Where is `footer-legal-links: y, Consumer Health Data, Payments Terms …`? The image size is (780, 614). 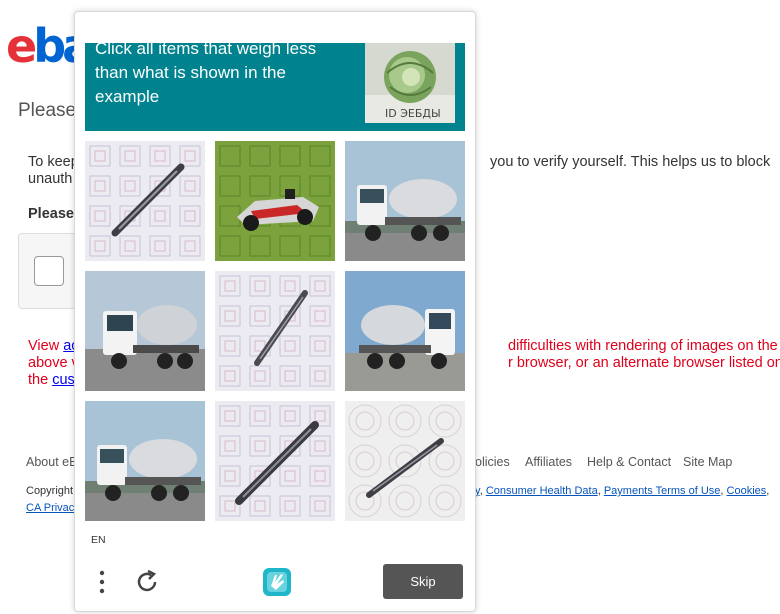 footer-legal-links: y, Consumer Health Data, Payments Terms … is located at coordinates (622, 491).